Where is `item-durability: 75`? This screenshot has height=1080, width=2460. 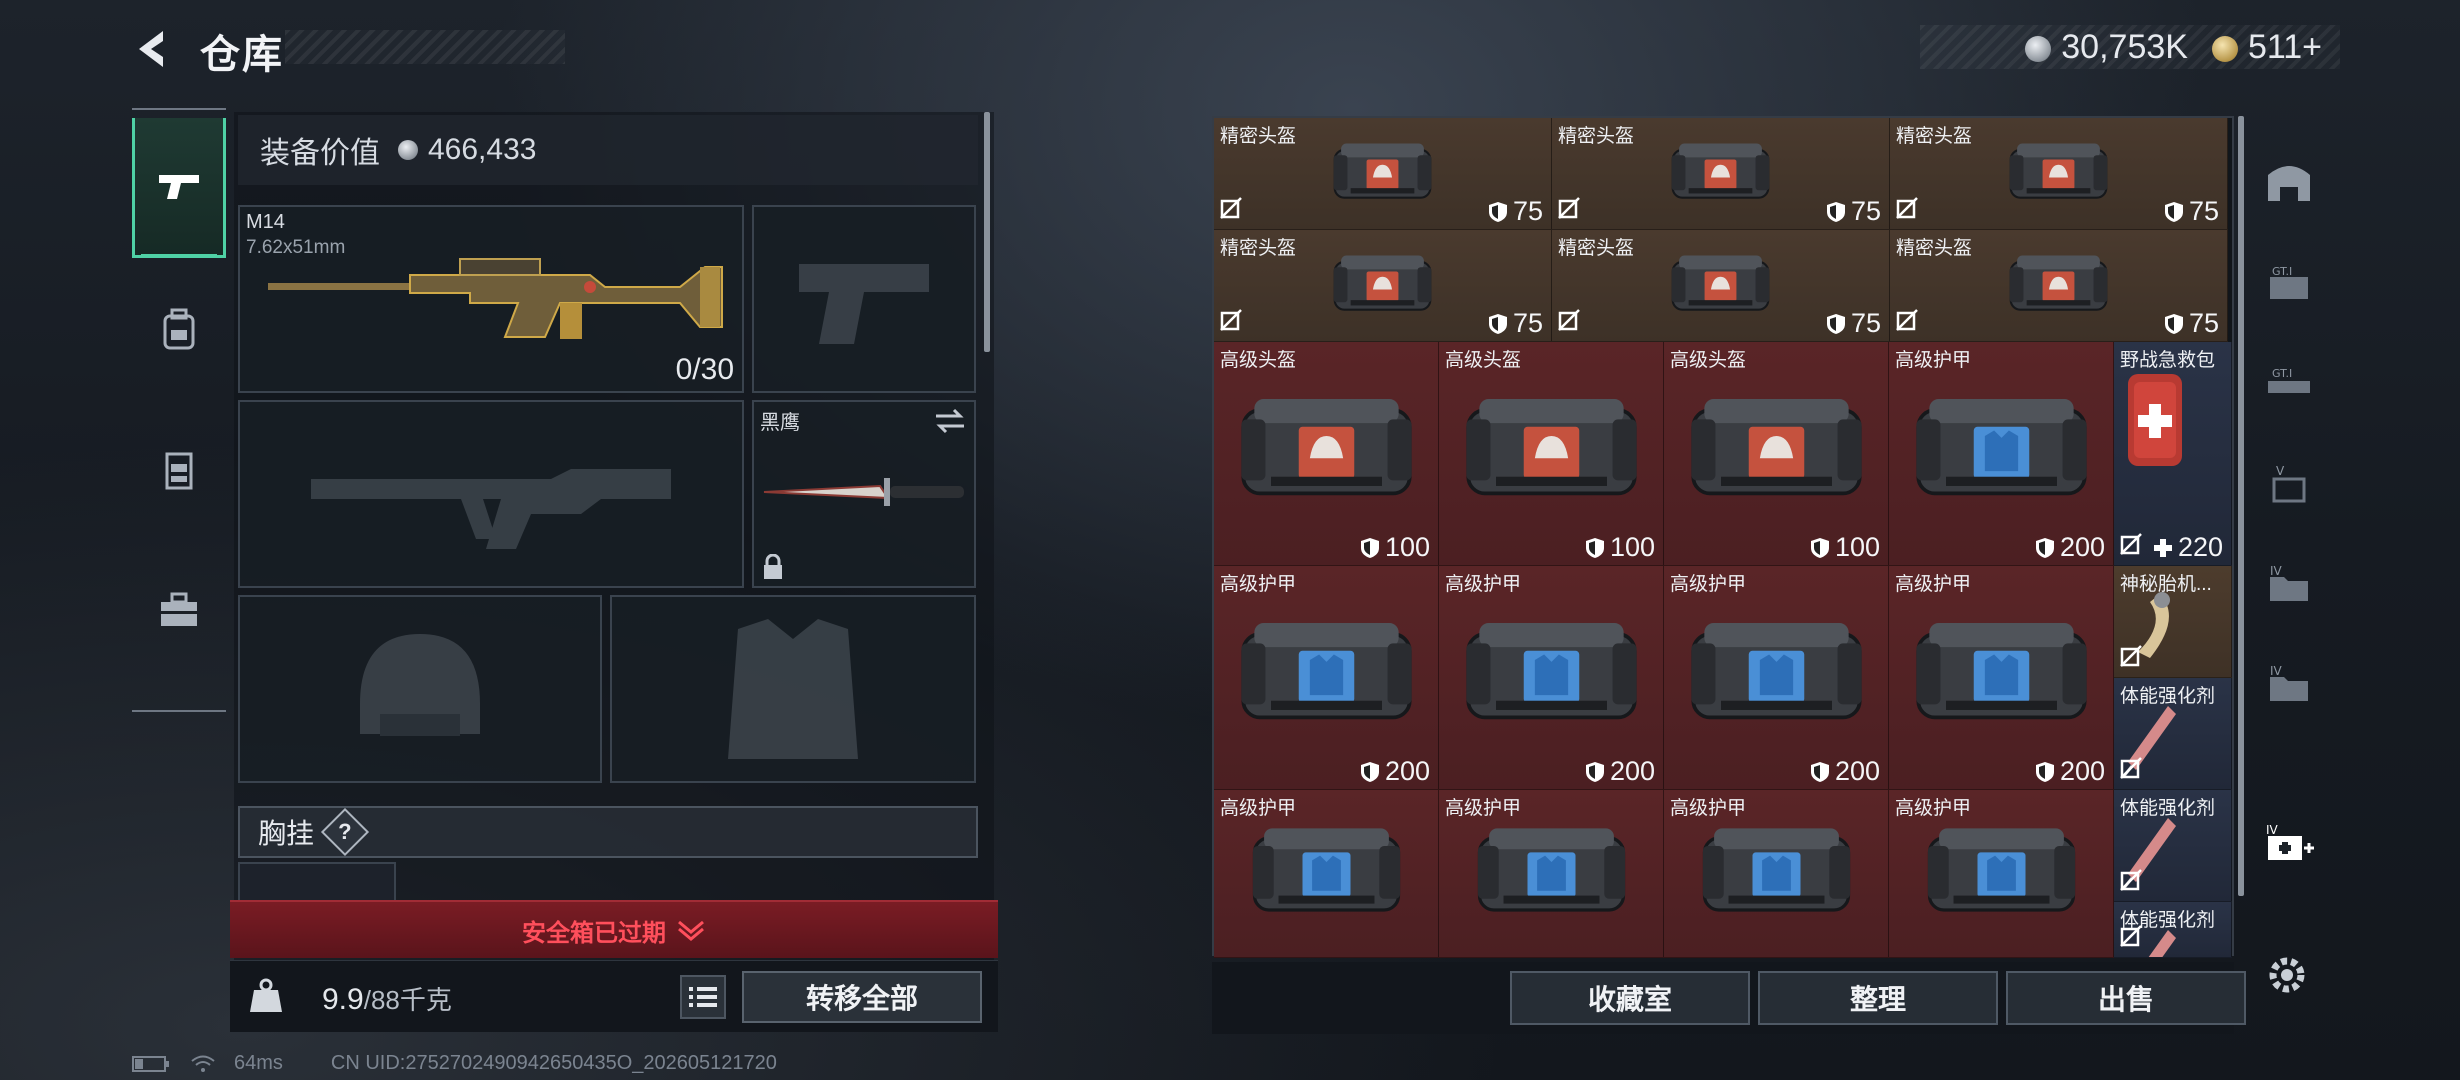
item-durability: 75 is located at coordinates (1853, 323).